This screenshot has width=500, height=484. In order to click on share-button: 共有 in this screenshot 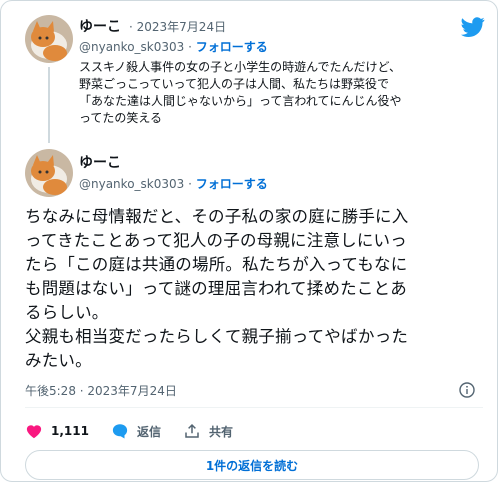, I will do `click(208, 431)`.